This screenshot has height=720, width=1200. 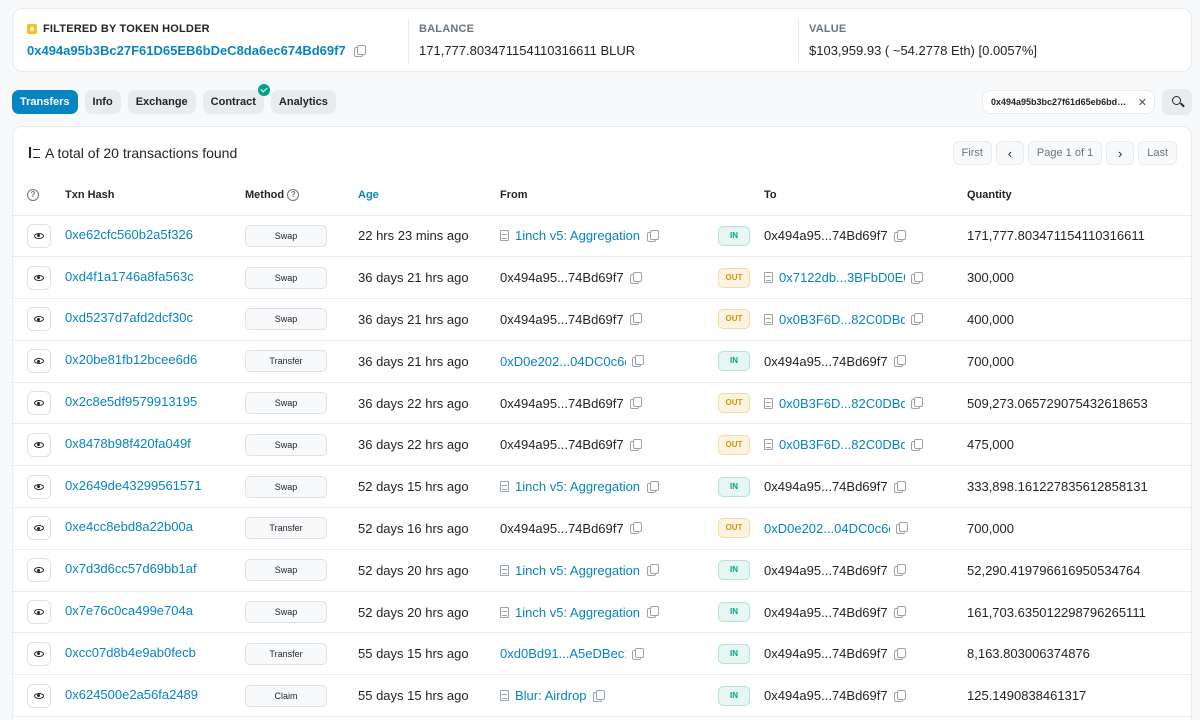 What do you see at coordinates (135, 401) in the screenshot?
I see `txn-hash-link: 0x2c8e5df9579913195` at bounding box center [135, 401].